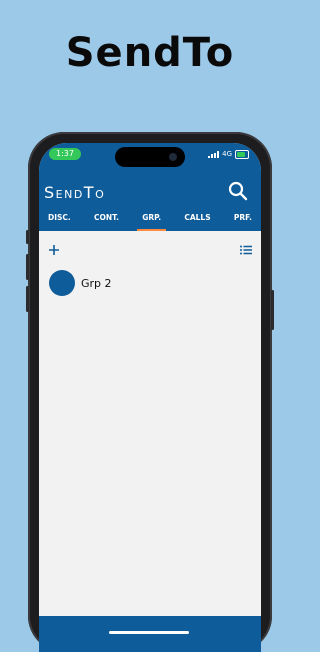  What do you see at coordinates (197, 219) in the screenshot?
I see `tab-calls: CALLS` at bounding box center [197, 219].